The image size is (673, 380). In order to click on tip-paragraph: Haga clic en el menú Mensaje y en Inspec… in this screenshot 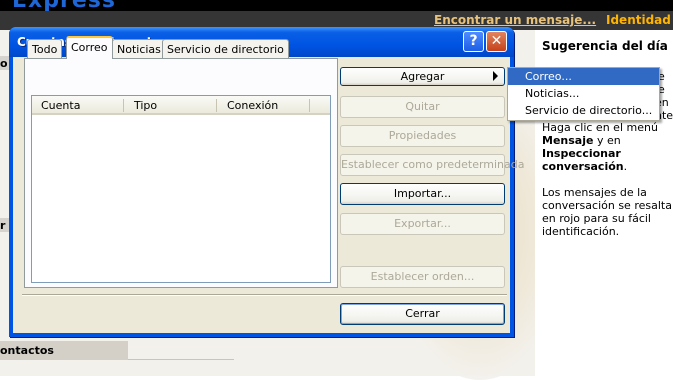, I will do `click(600, 147)`.